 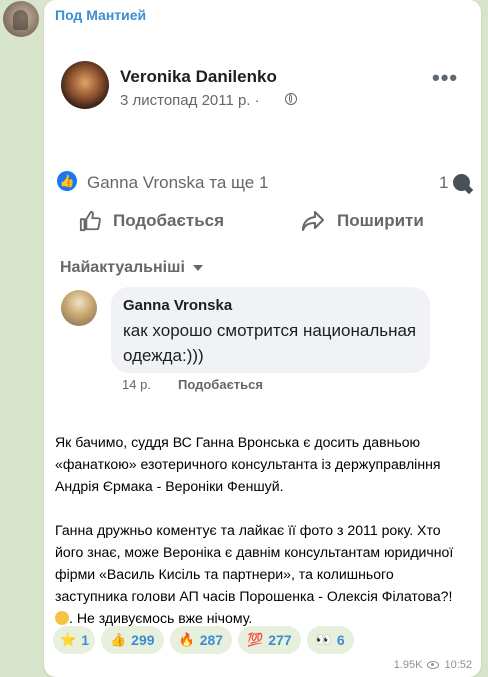 I want to click on share-action-label: Поширити, so click(x=380, y=220).